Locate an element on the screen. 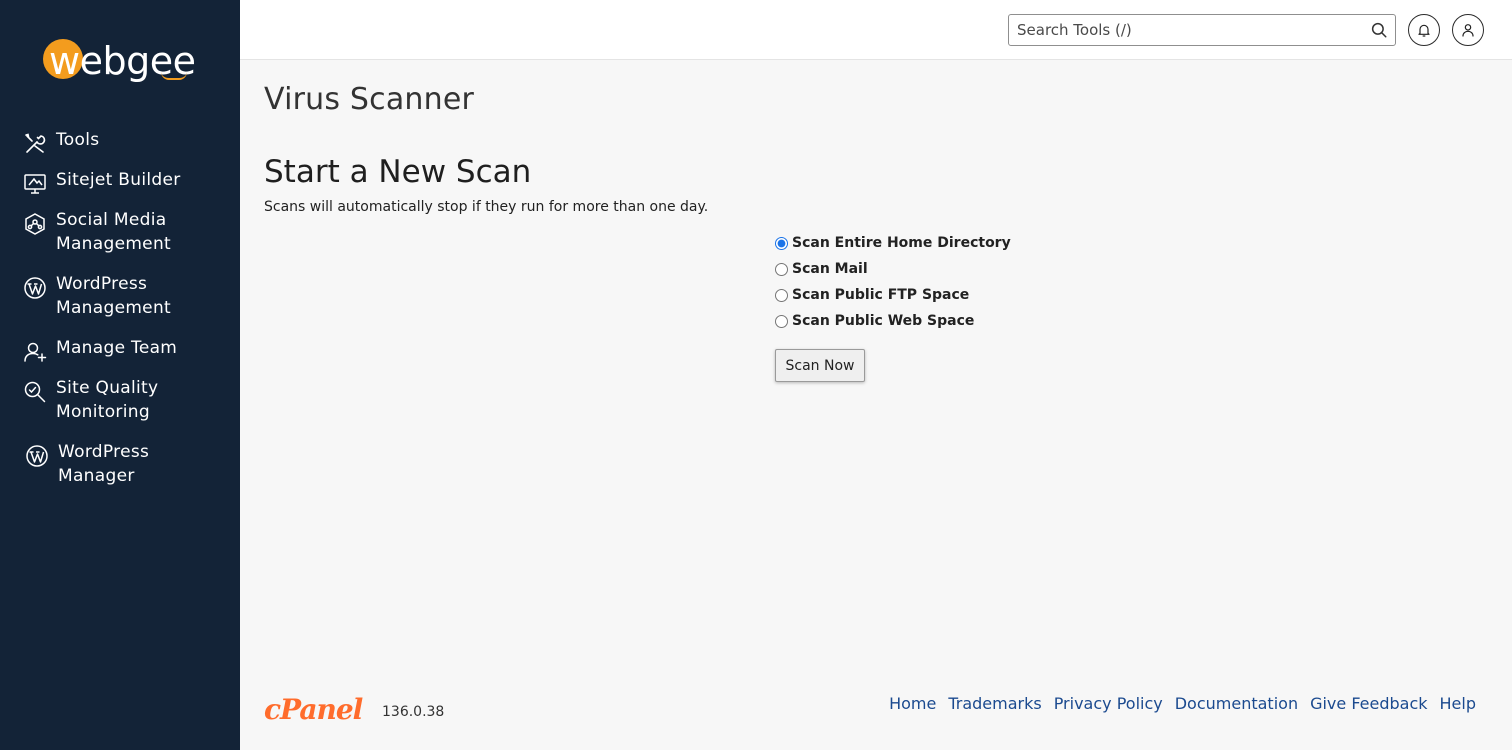 The height and width of the screenshot is (750, 1512). home-directory-radio is located at coordinates (781, 243).